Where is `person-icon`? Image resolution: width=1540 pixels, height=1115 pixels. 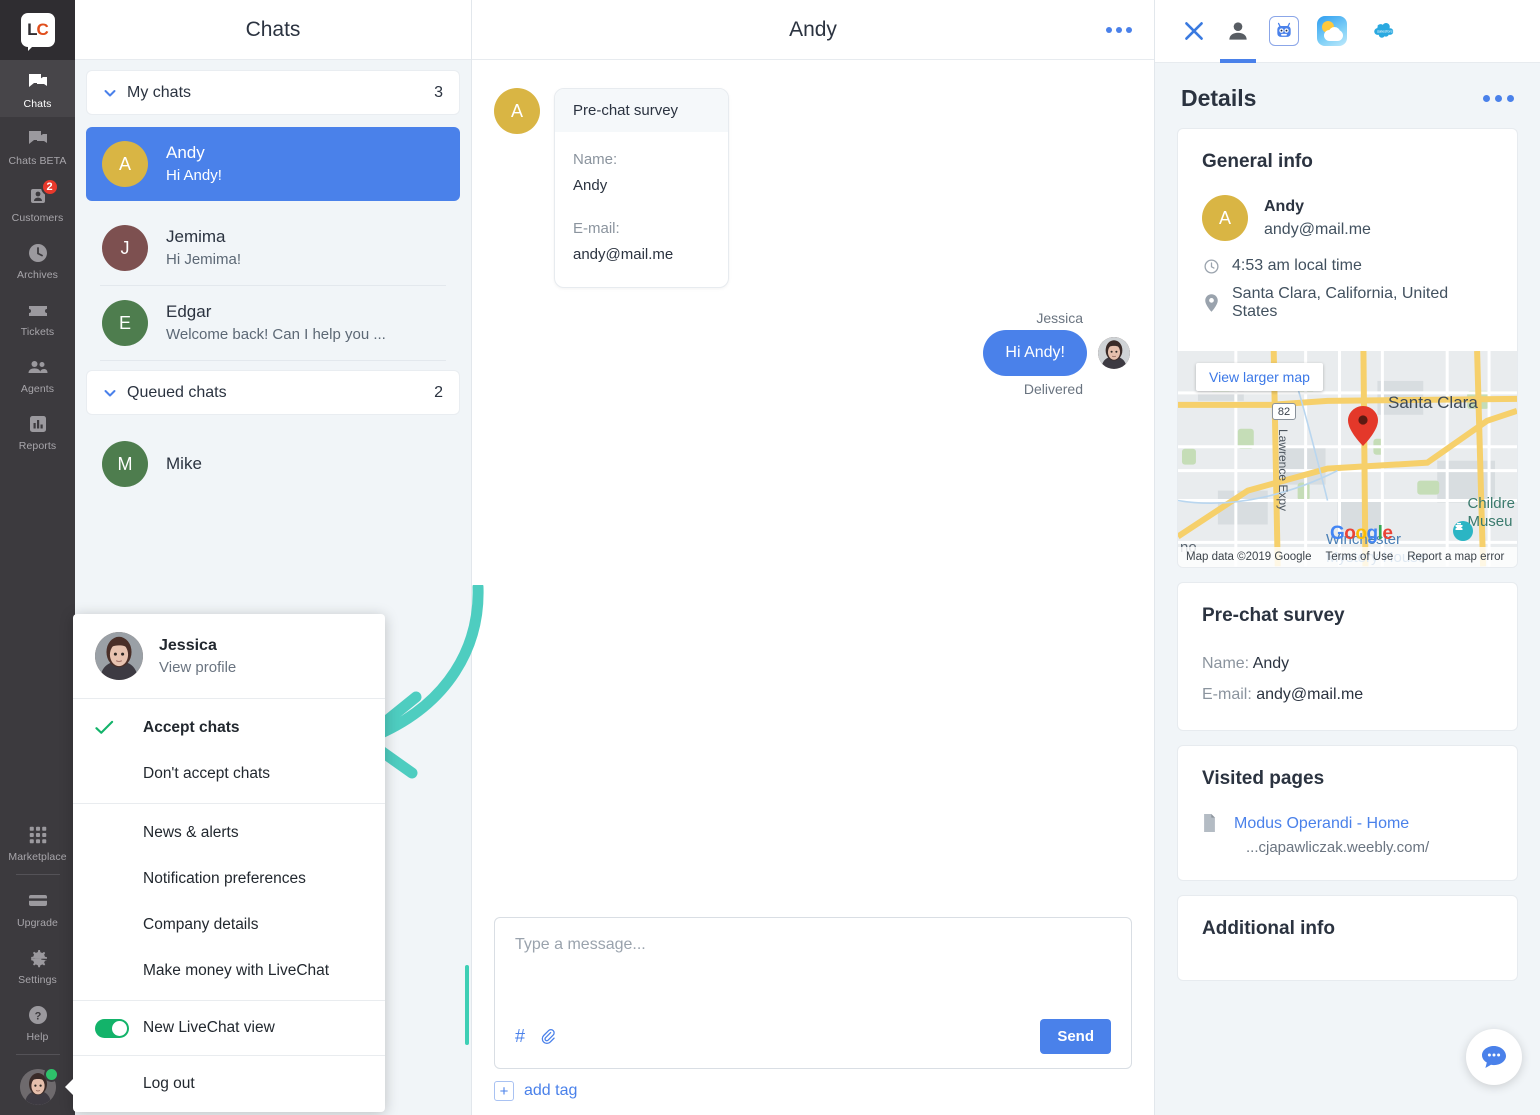
person-icon is located at coordinates (1238, 31).